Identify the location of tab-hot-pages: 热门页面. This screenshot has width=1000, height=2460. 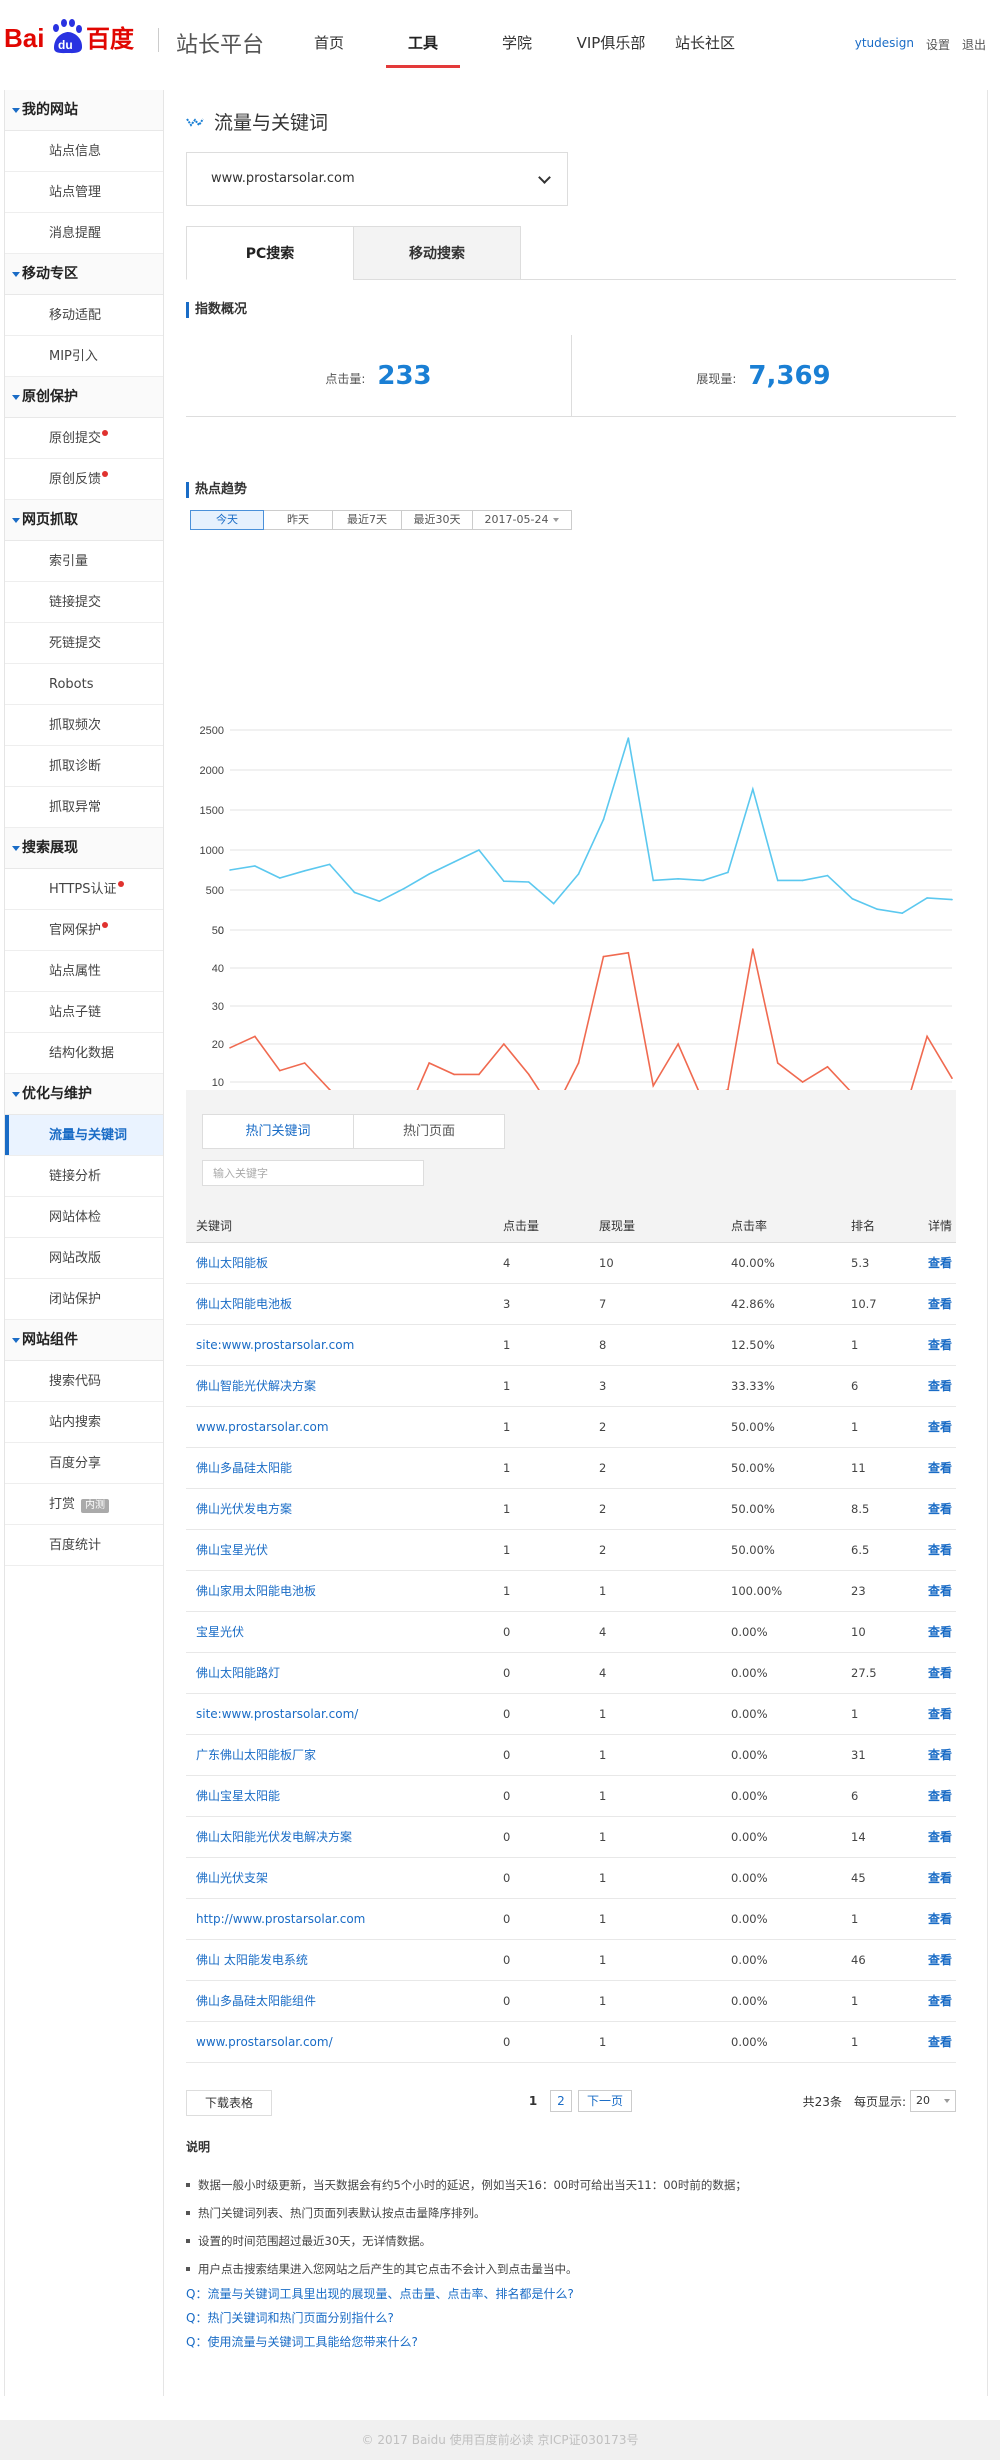
(429, 1131).